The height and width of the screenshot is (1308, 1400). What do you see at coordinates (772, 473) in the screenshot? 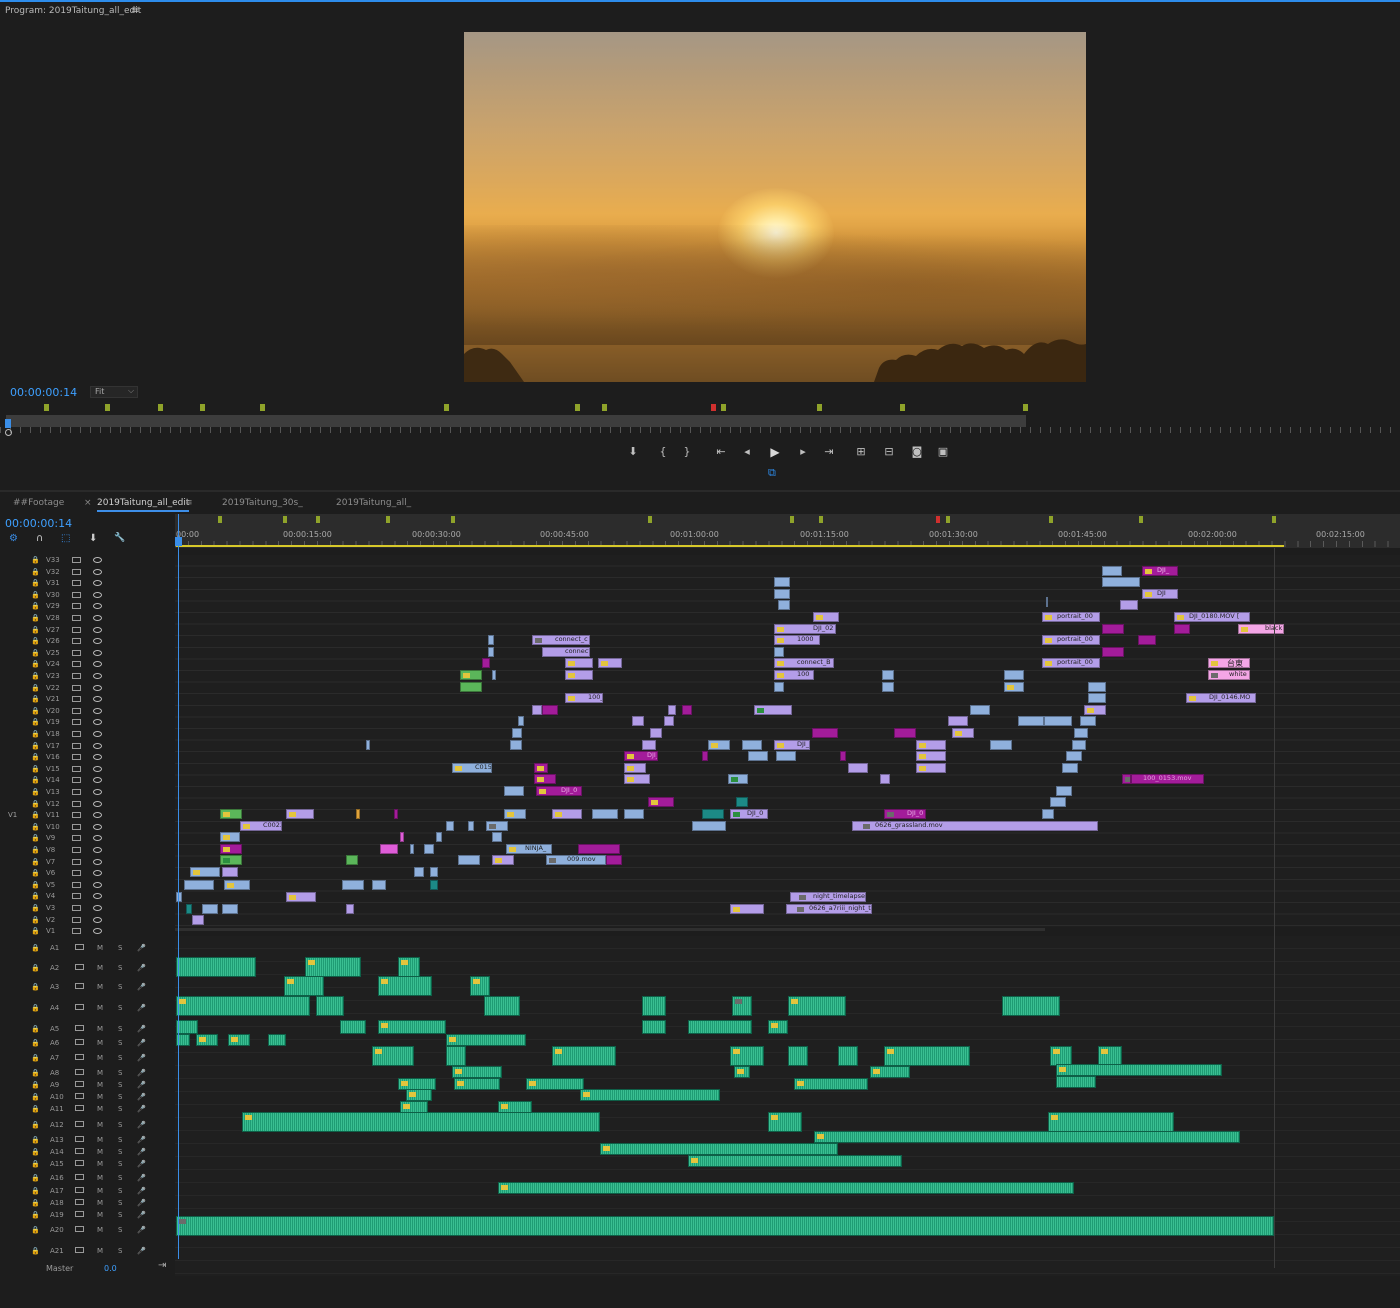
I see `button-editor-icon: ⧉` at bounding box center [772, 473].